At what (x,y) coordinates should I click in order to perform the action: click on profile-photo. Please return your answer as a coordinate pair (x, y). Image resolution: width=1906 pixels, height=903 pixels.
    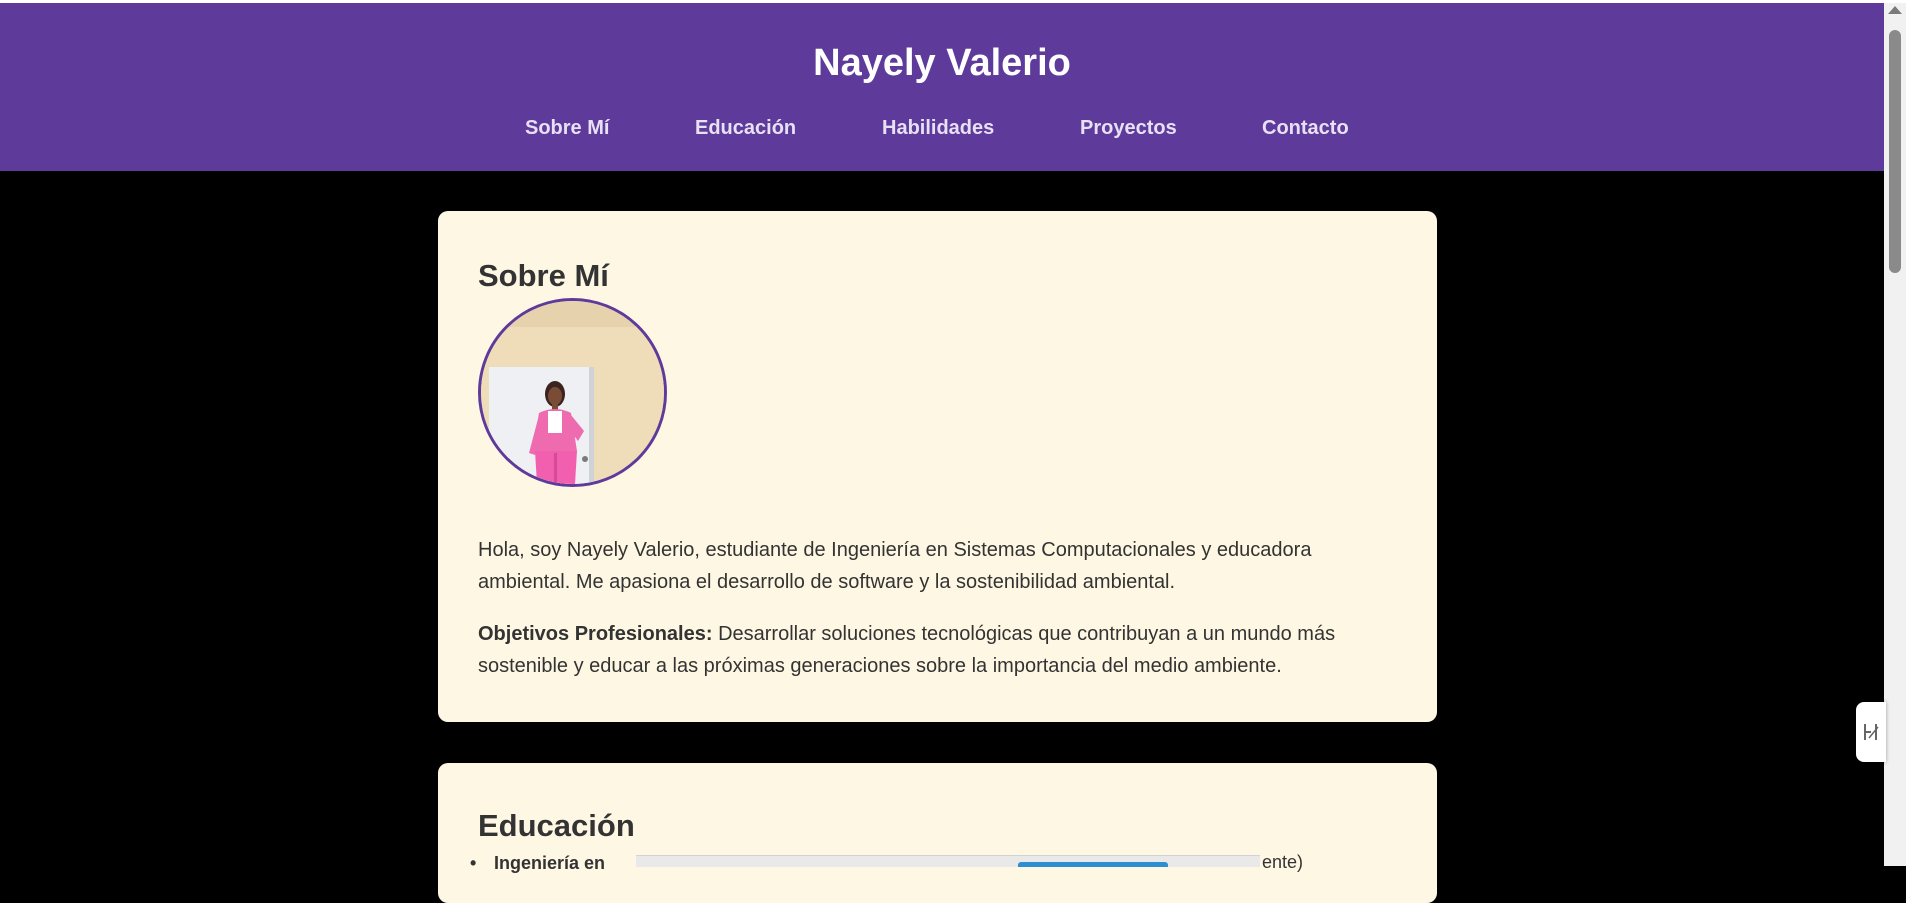
    Looking at the image, I should click on (572, 392).